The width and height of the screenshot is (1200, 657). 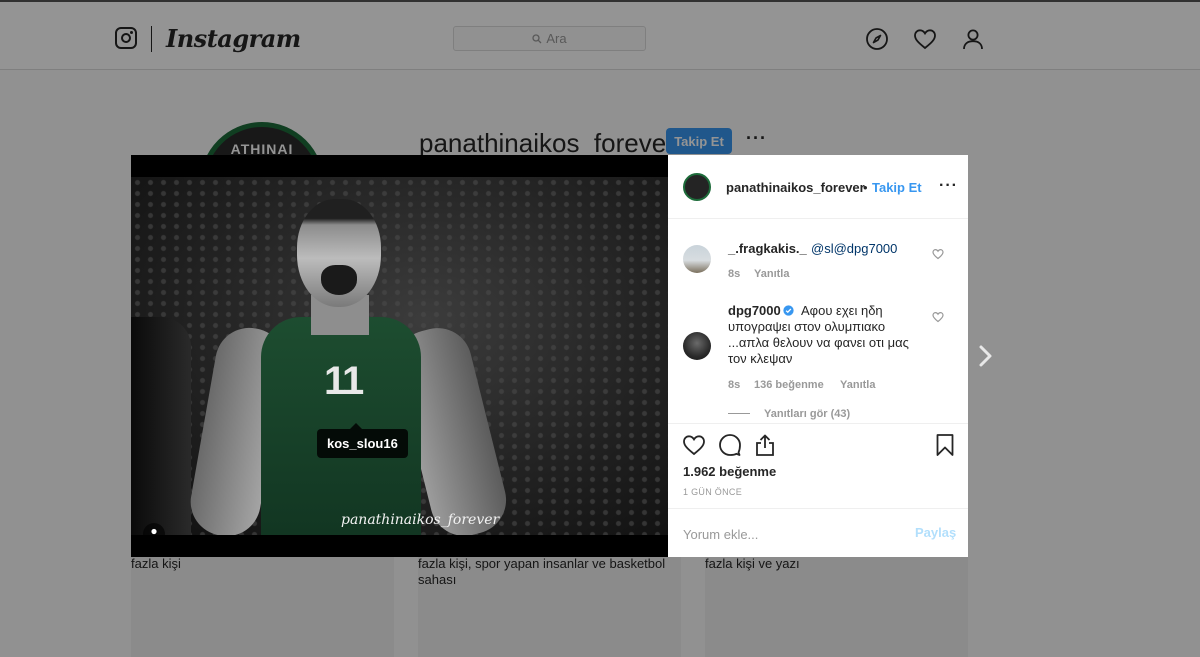 I want to click on comment-text-line-4: τον κλεψαν, so click(x=760, y=358).